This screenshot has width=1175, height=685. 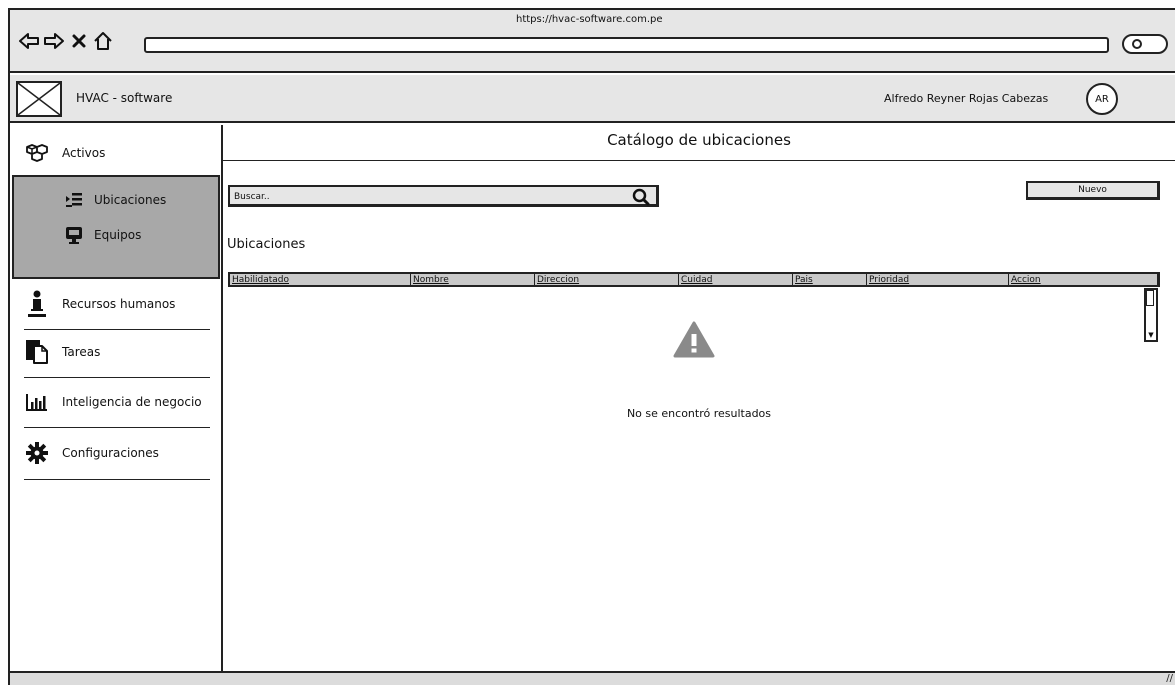 What do you see at coordinates (54, 41) in the screenshot?
I see `forward-icon` at bounding box center [54, 41].